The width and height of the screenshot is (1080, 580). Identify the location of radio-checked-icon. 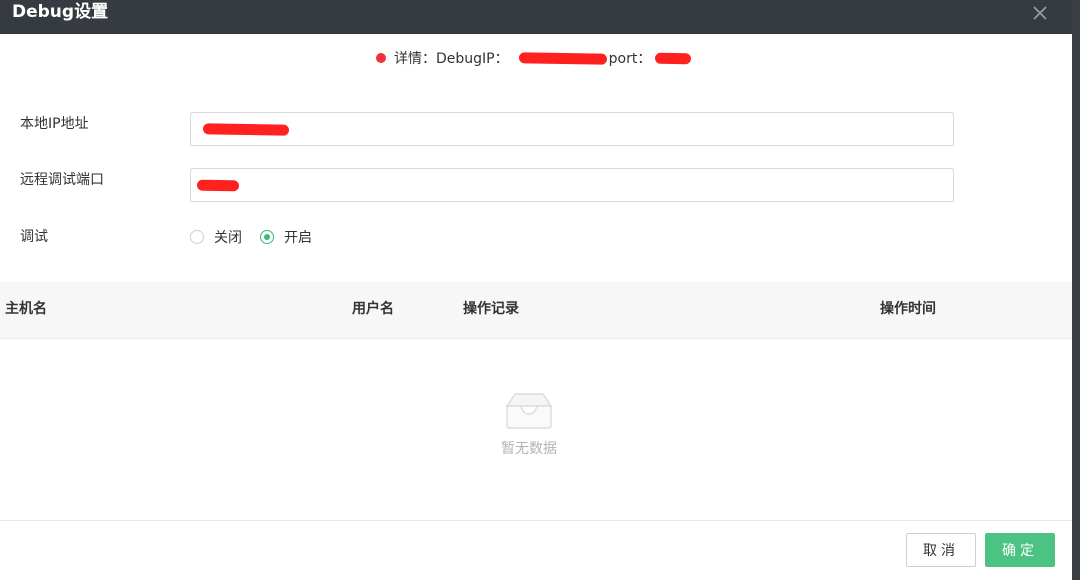
(267, 237).